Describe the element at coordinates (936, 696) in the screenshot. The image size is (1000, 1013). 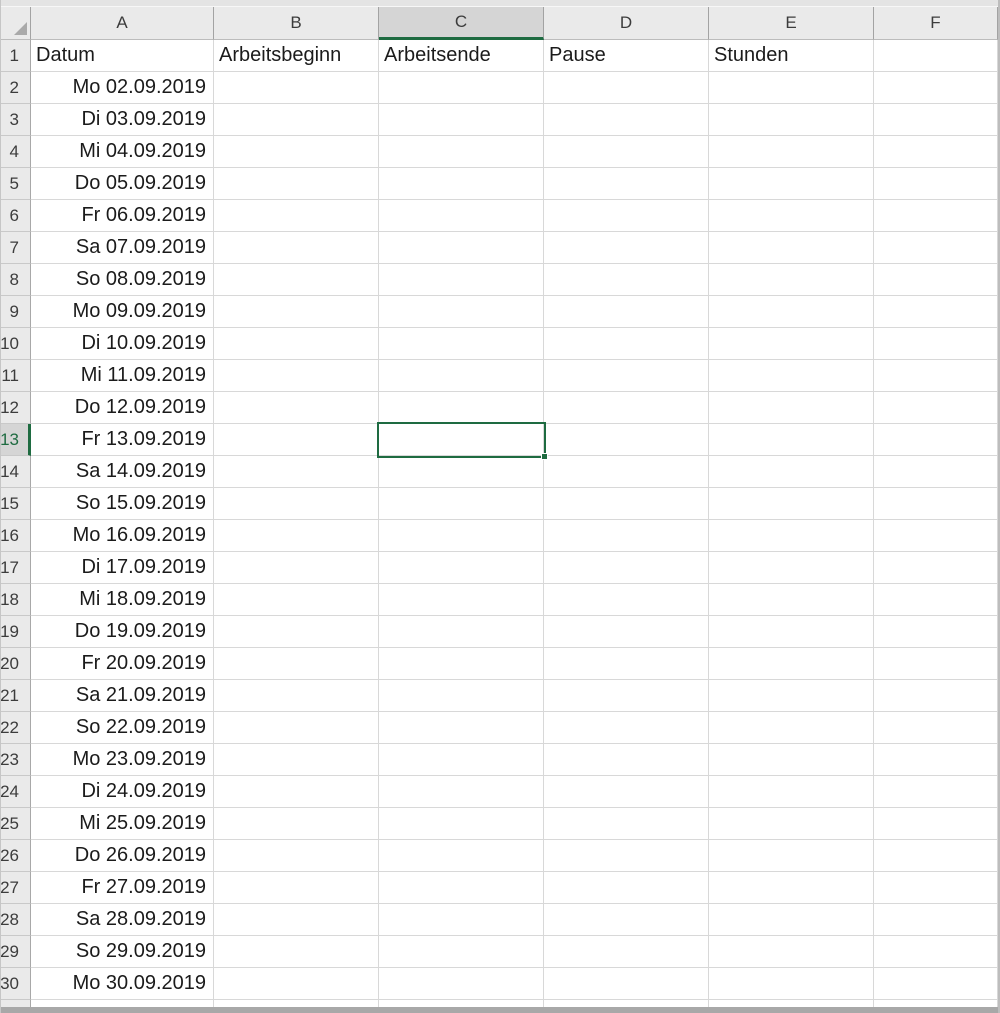
I see `cell-F21` at that location.